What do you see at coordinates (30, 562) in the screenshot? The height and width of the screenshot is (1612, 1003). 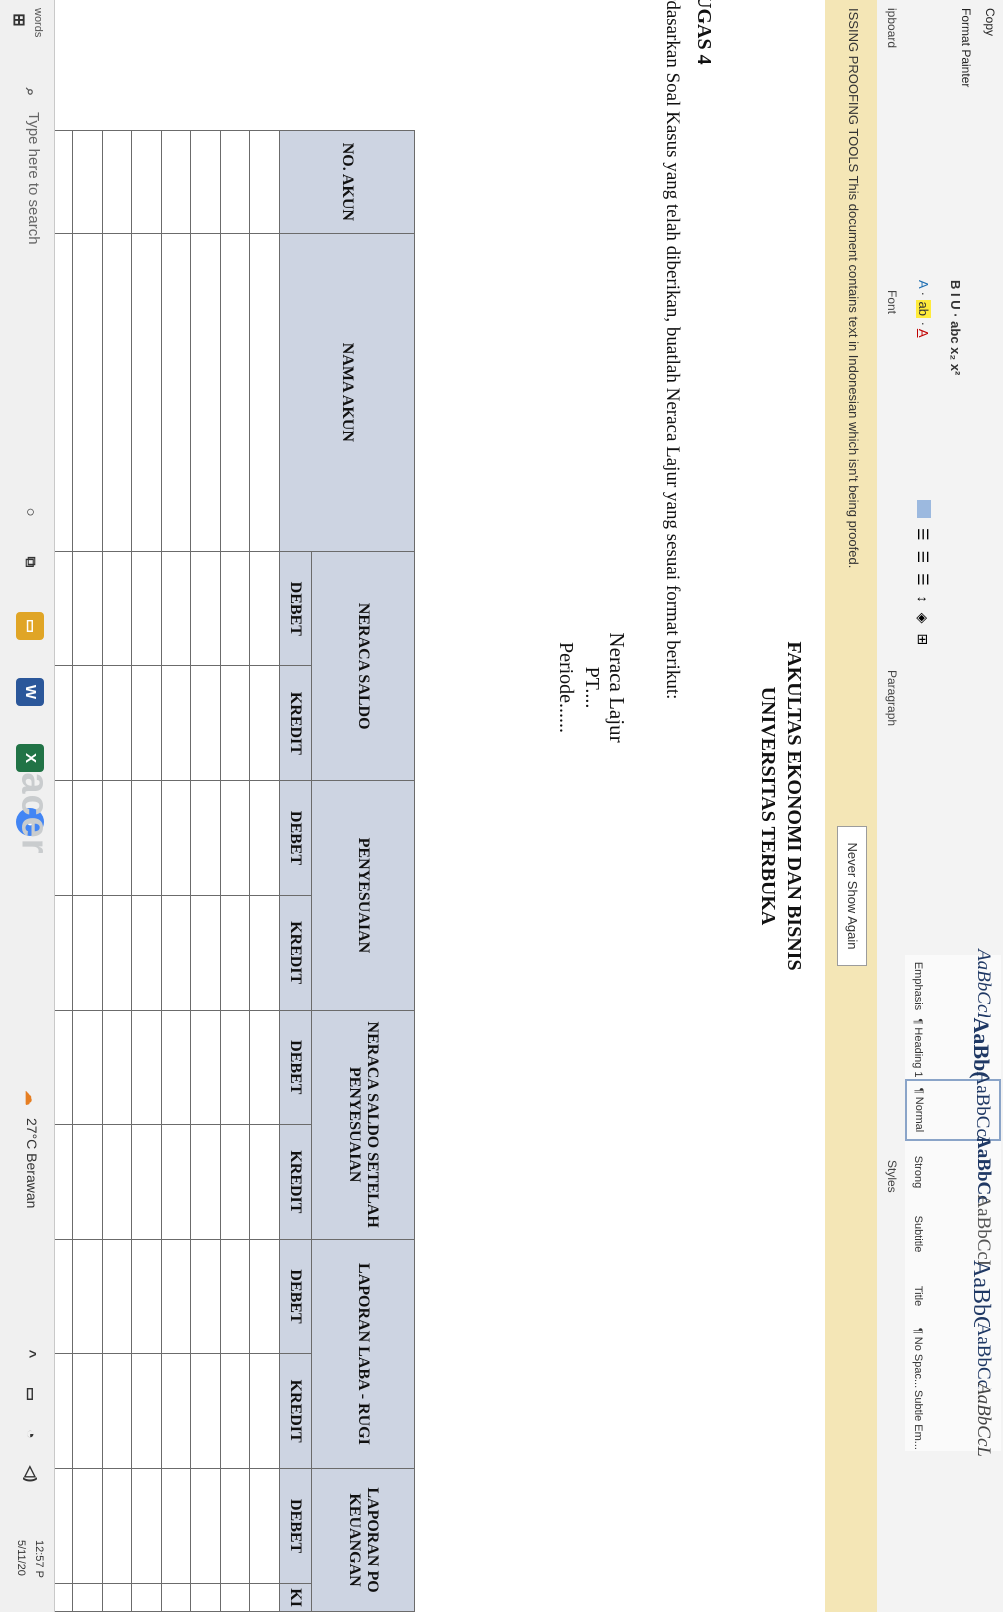 I see `task-view-icon: ⧉` at bounding box center [30, 562].